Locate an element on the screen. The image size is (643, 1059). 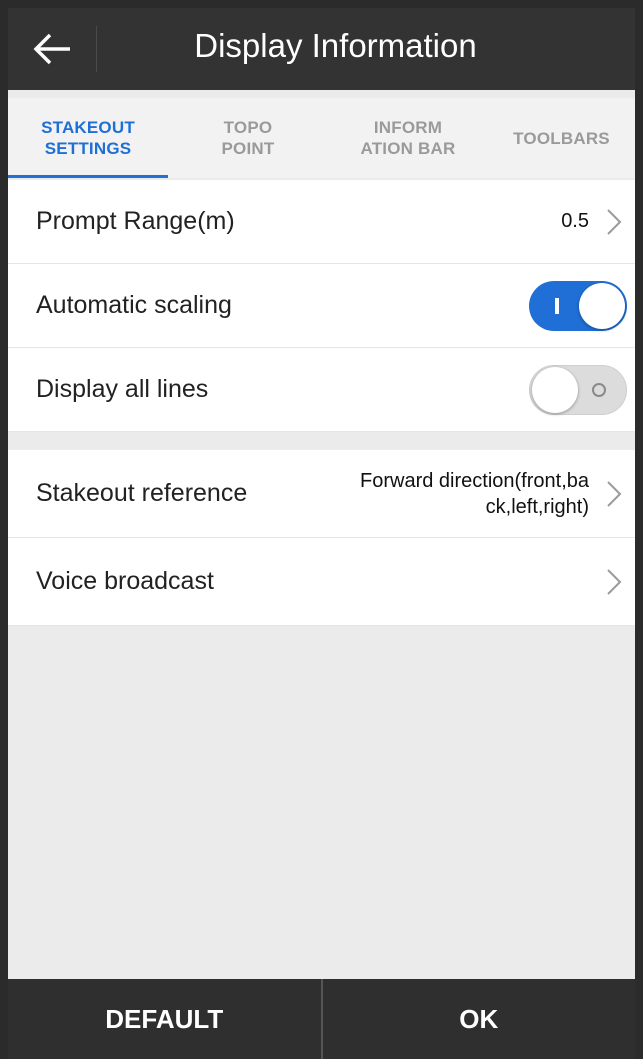
tab-topo-point: TOPO POINT is located at coordinates (248, 138).